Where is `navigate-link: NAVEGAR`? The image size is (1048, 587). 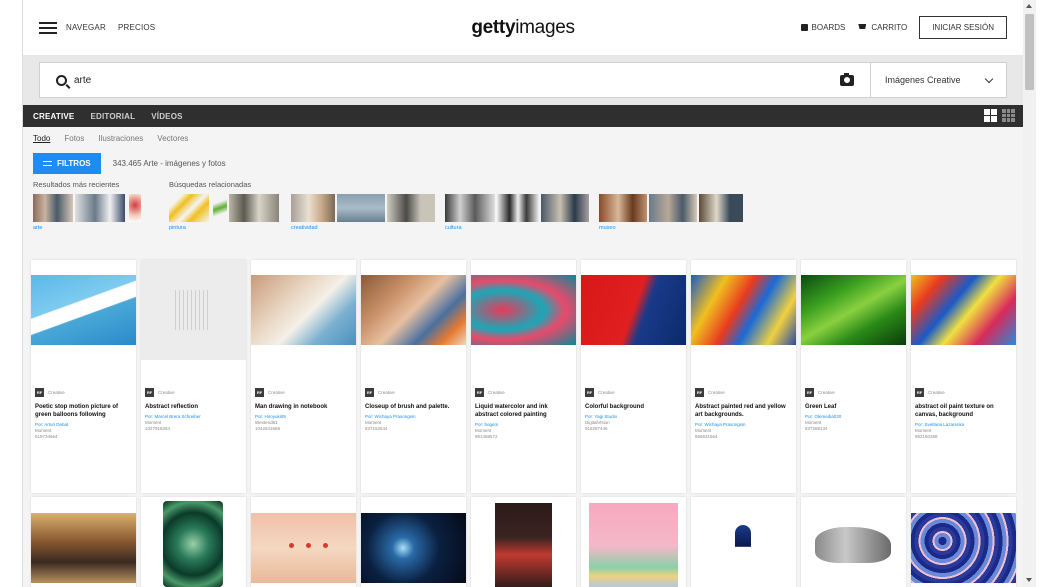
navigate-link: NAVEGAR is located at coordinates (86, 27).